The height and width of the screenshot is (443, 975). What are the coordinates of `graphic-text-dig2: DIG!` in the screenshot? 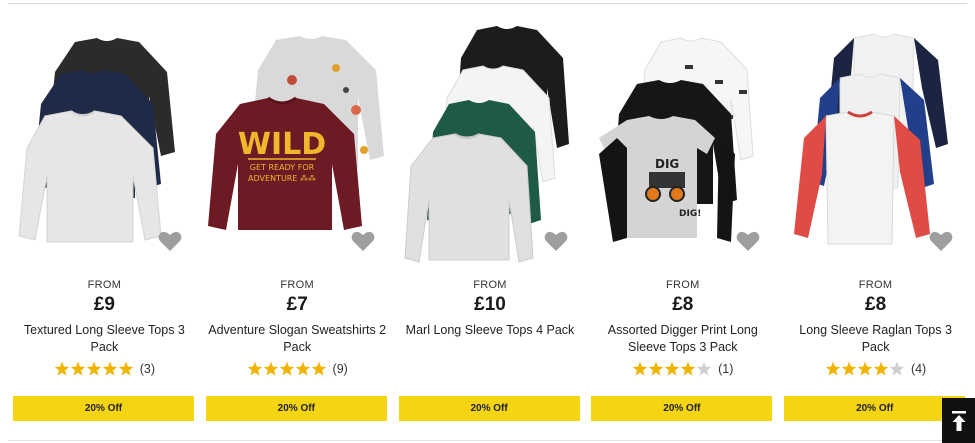 It's located at (690, 214).